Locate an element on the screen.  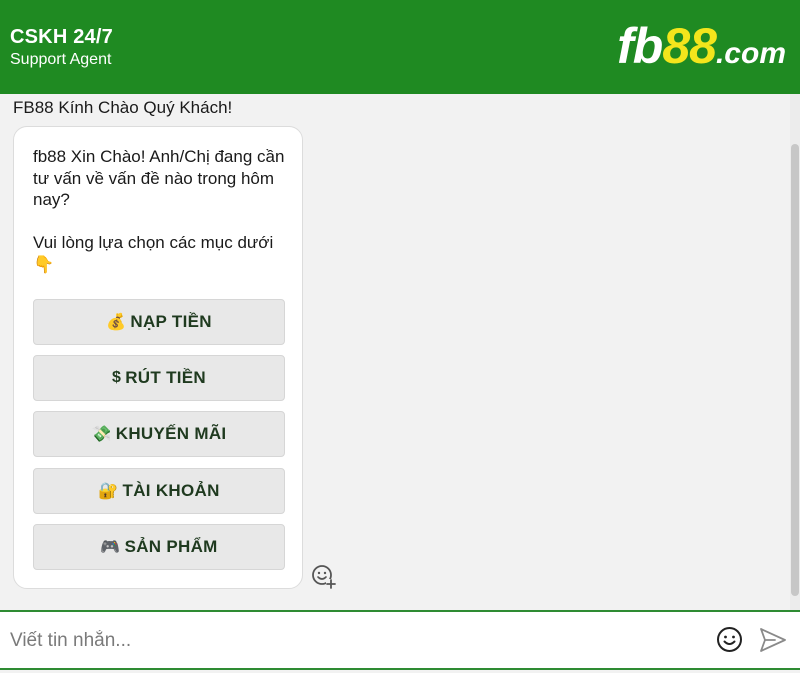
khuyen-mai-button: 💸 KHUYẾN MÃI is located at coordinates (159, 434).